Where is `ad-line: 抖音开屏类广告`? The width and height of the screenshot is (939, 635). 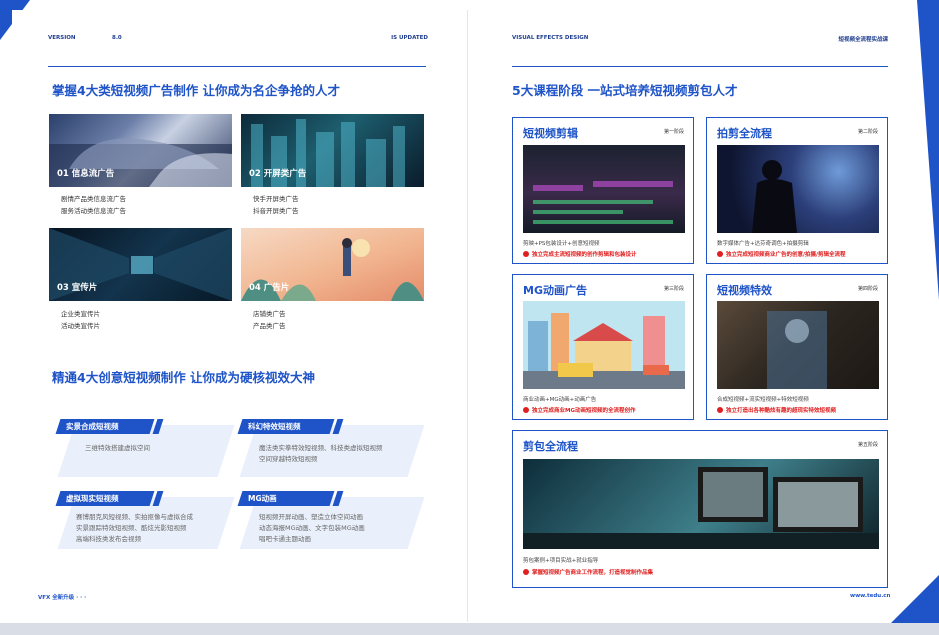 ad-line: 抖音开屏类广告 is located at coordinates (276, 211).